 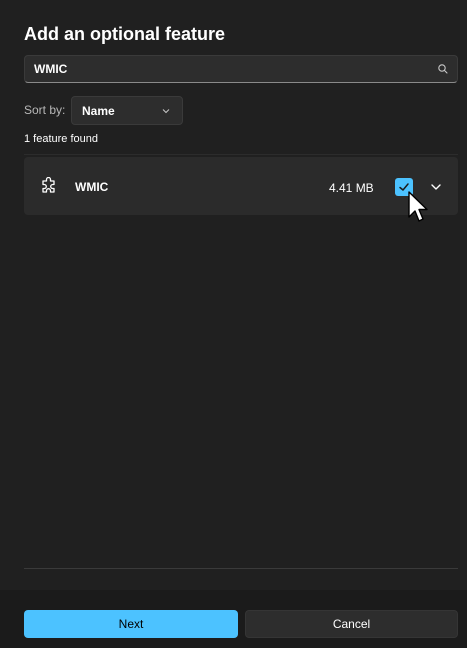 What do you see at coordinates (92, 187) in the screenshot?
I see `feature-name: WMIC` at bounding box center [92, 187].